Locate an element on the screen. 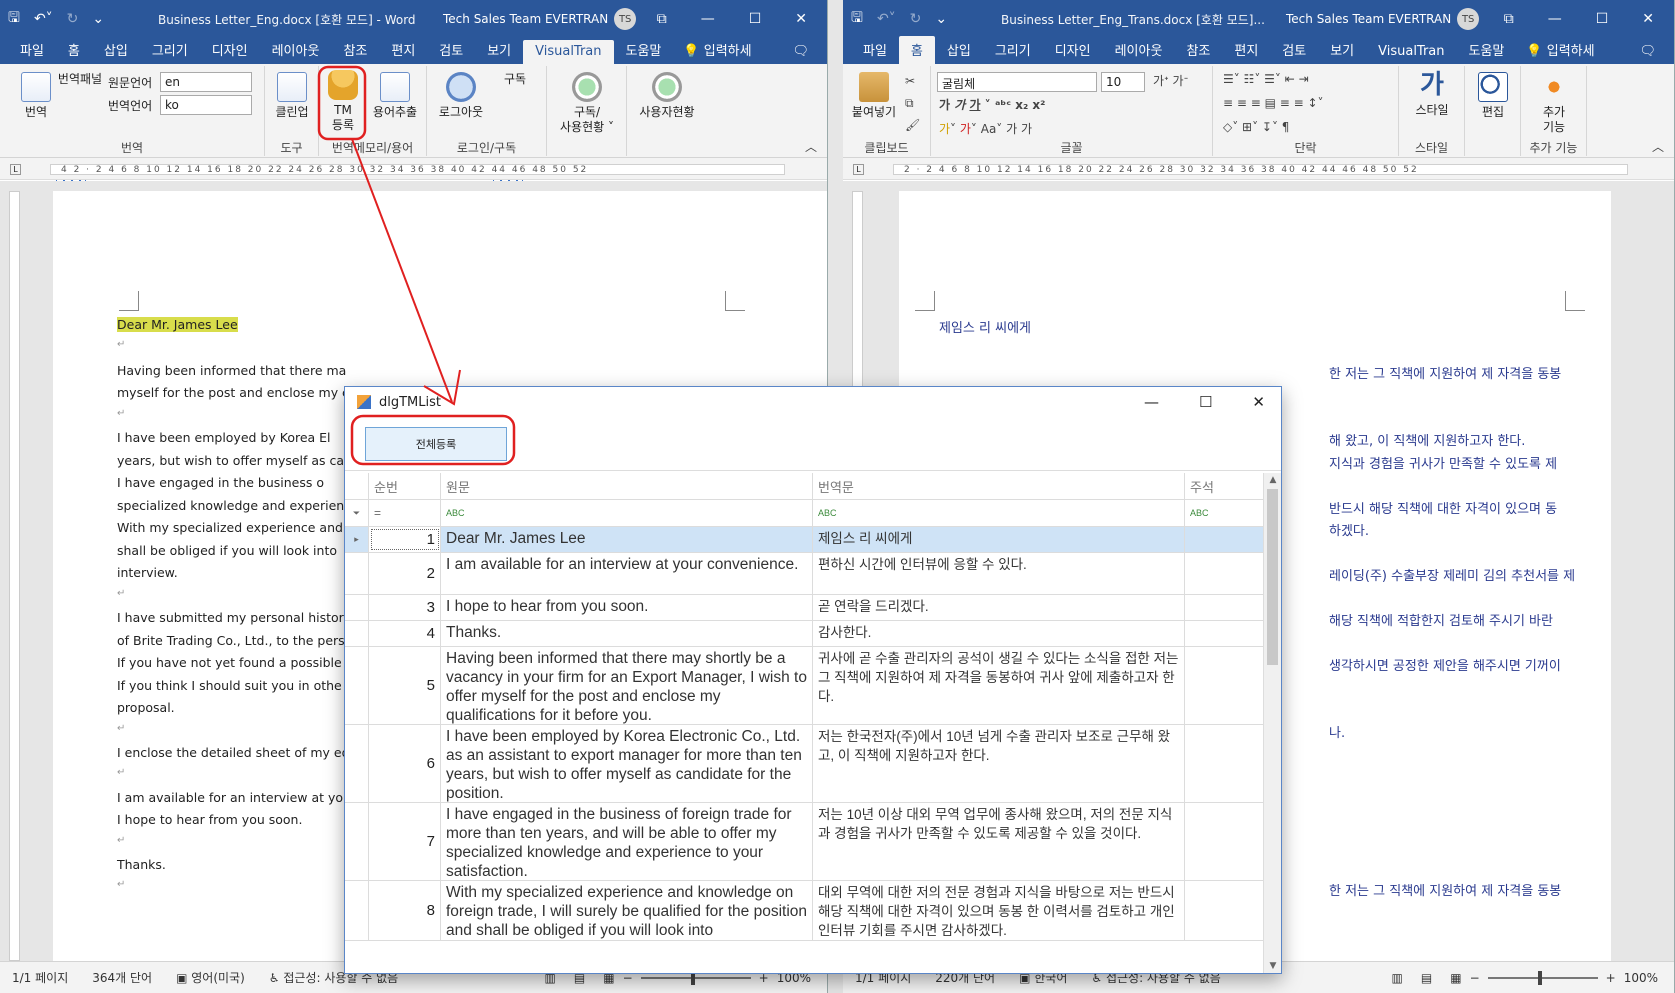 This screenshot has width=1675, height=993. cell-no: 7 is located at coordinates (405, 841).